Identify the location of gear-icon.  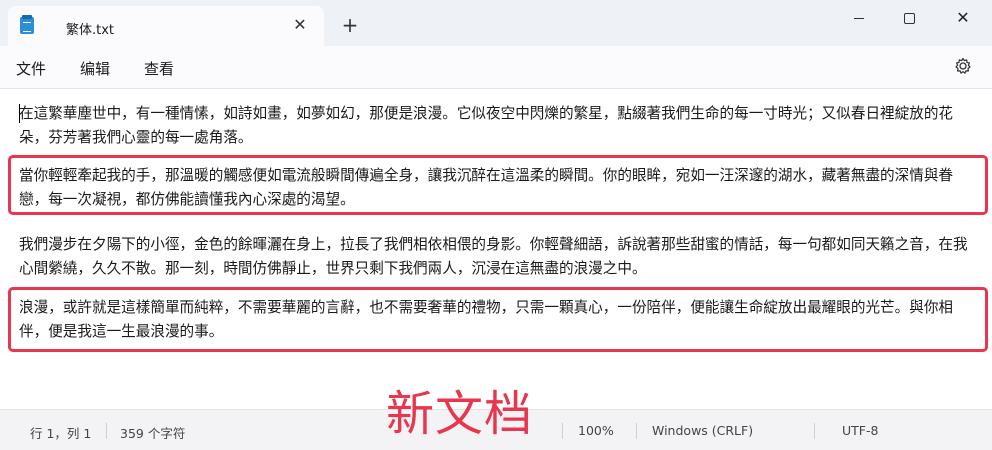
(963, 66).